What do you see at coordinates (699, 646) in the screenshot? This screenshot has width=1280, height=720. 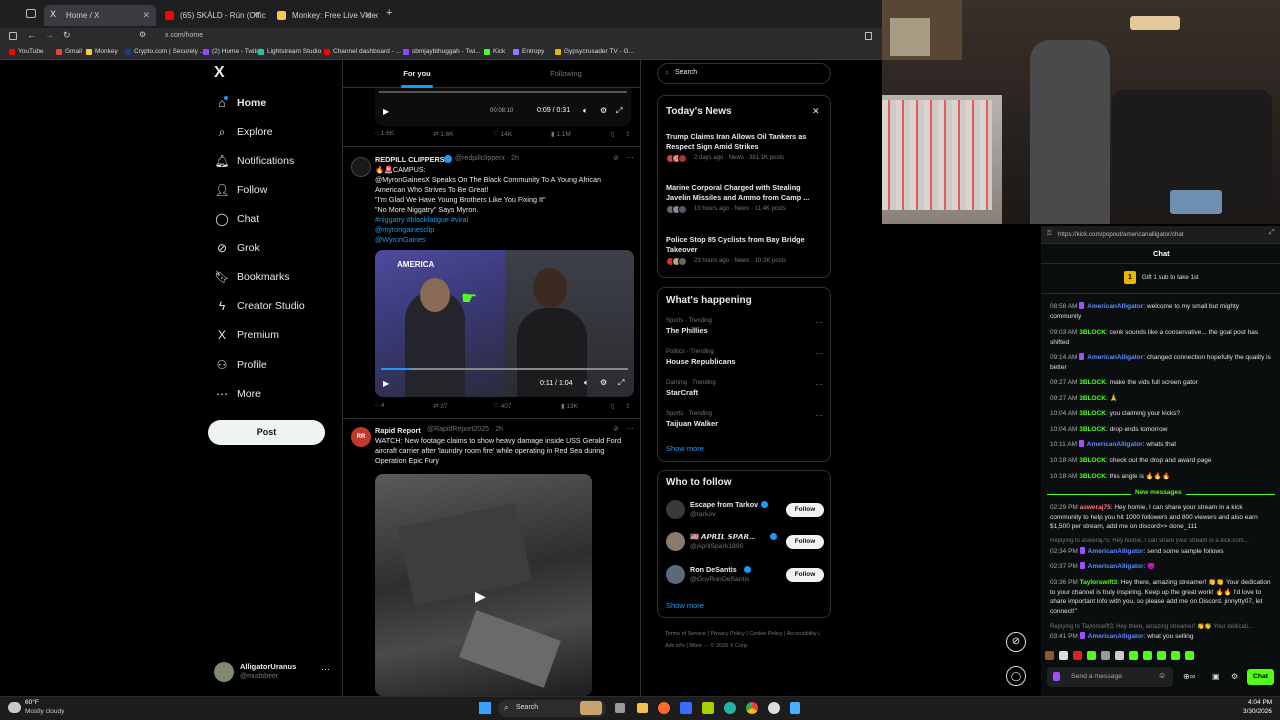 I see `footer-link: More ···` at bounding box center [699, 646].